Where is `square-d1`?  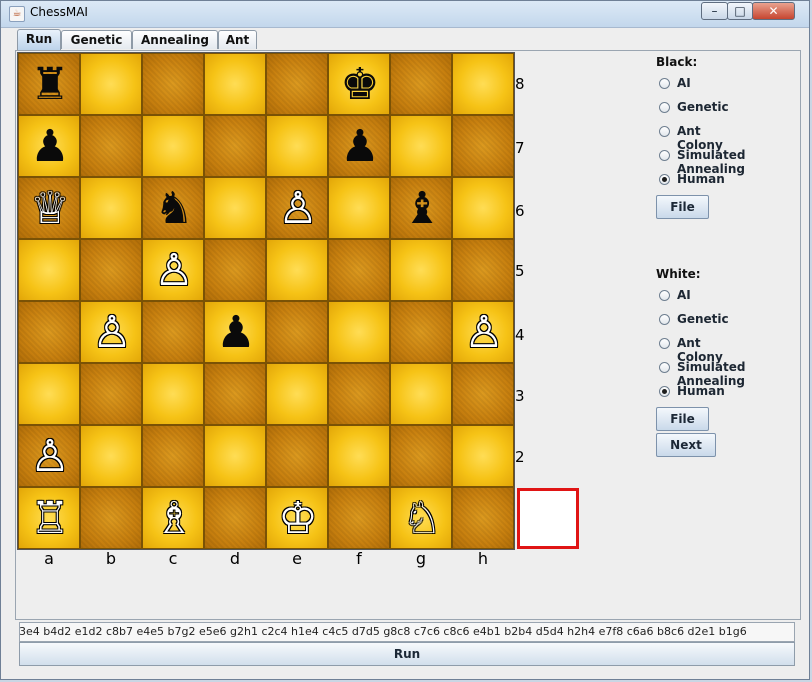
square-d1 is located at coordinates (235, 518).